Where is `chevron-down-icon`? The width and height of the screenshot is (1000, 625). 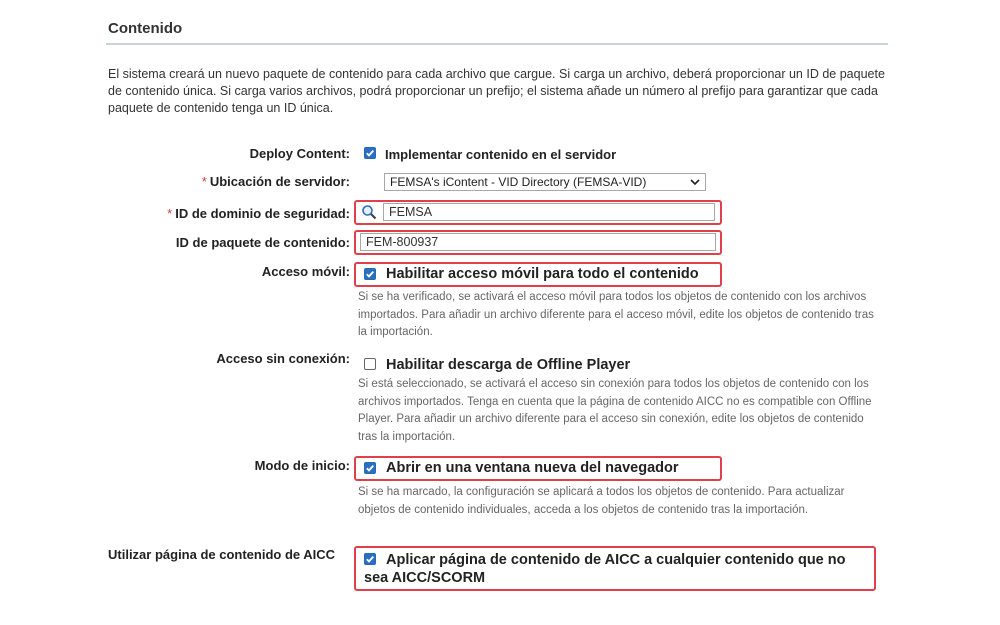
chevron-down-icon is located at coordinates (695, 182).